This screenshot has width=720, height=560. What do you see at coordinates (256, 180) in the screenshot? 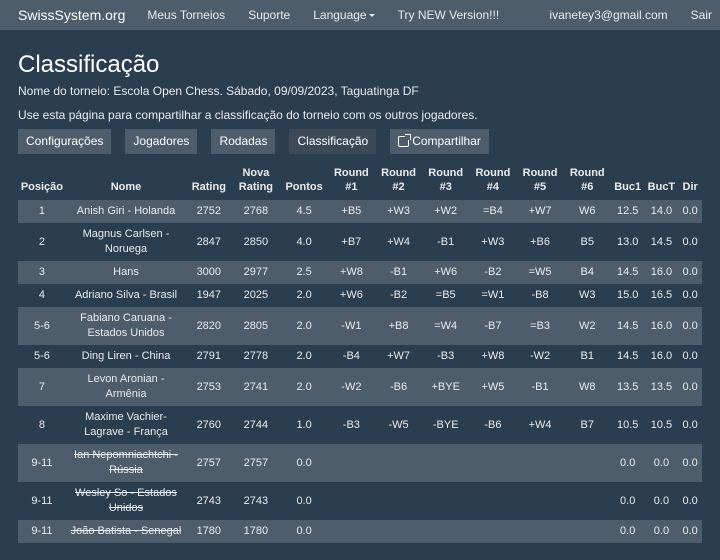
I see `column-header: Nova Rating` at bounding box center [256, 180].